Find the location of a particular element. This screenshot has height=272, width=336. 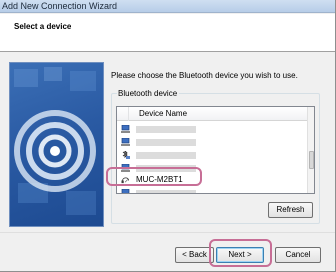

window-title: Add New Connection Wizard is located at coordinates (60, 6).